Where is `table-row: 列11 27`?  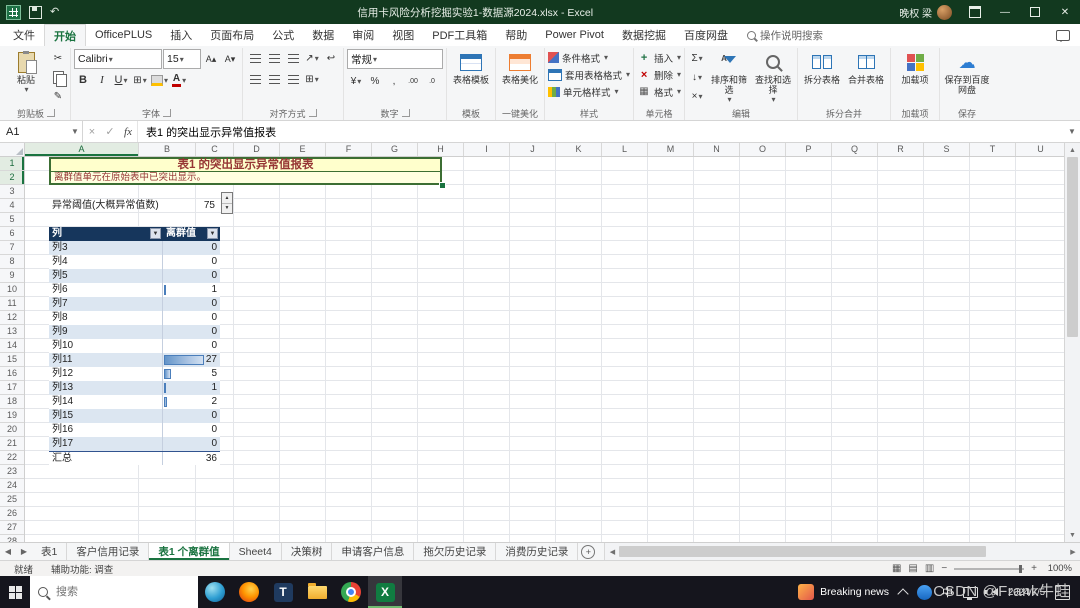 table-row: 列11 27 is located at coordinates (134, 360).